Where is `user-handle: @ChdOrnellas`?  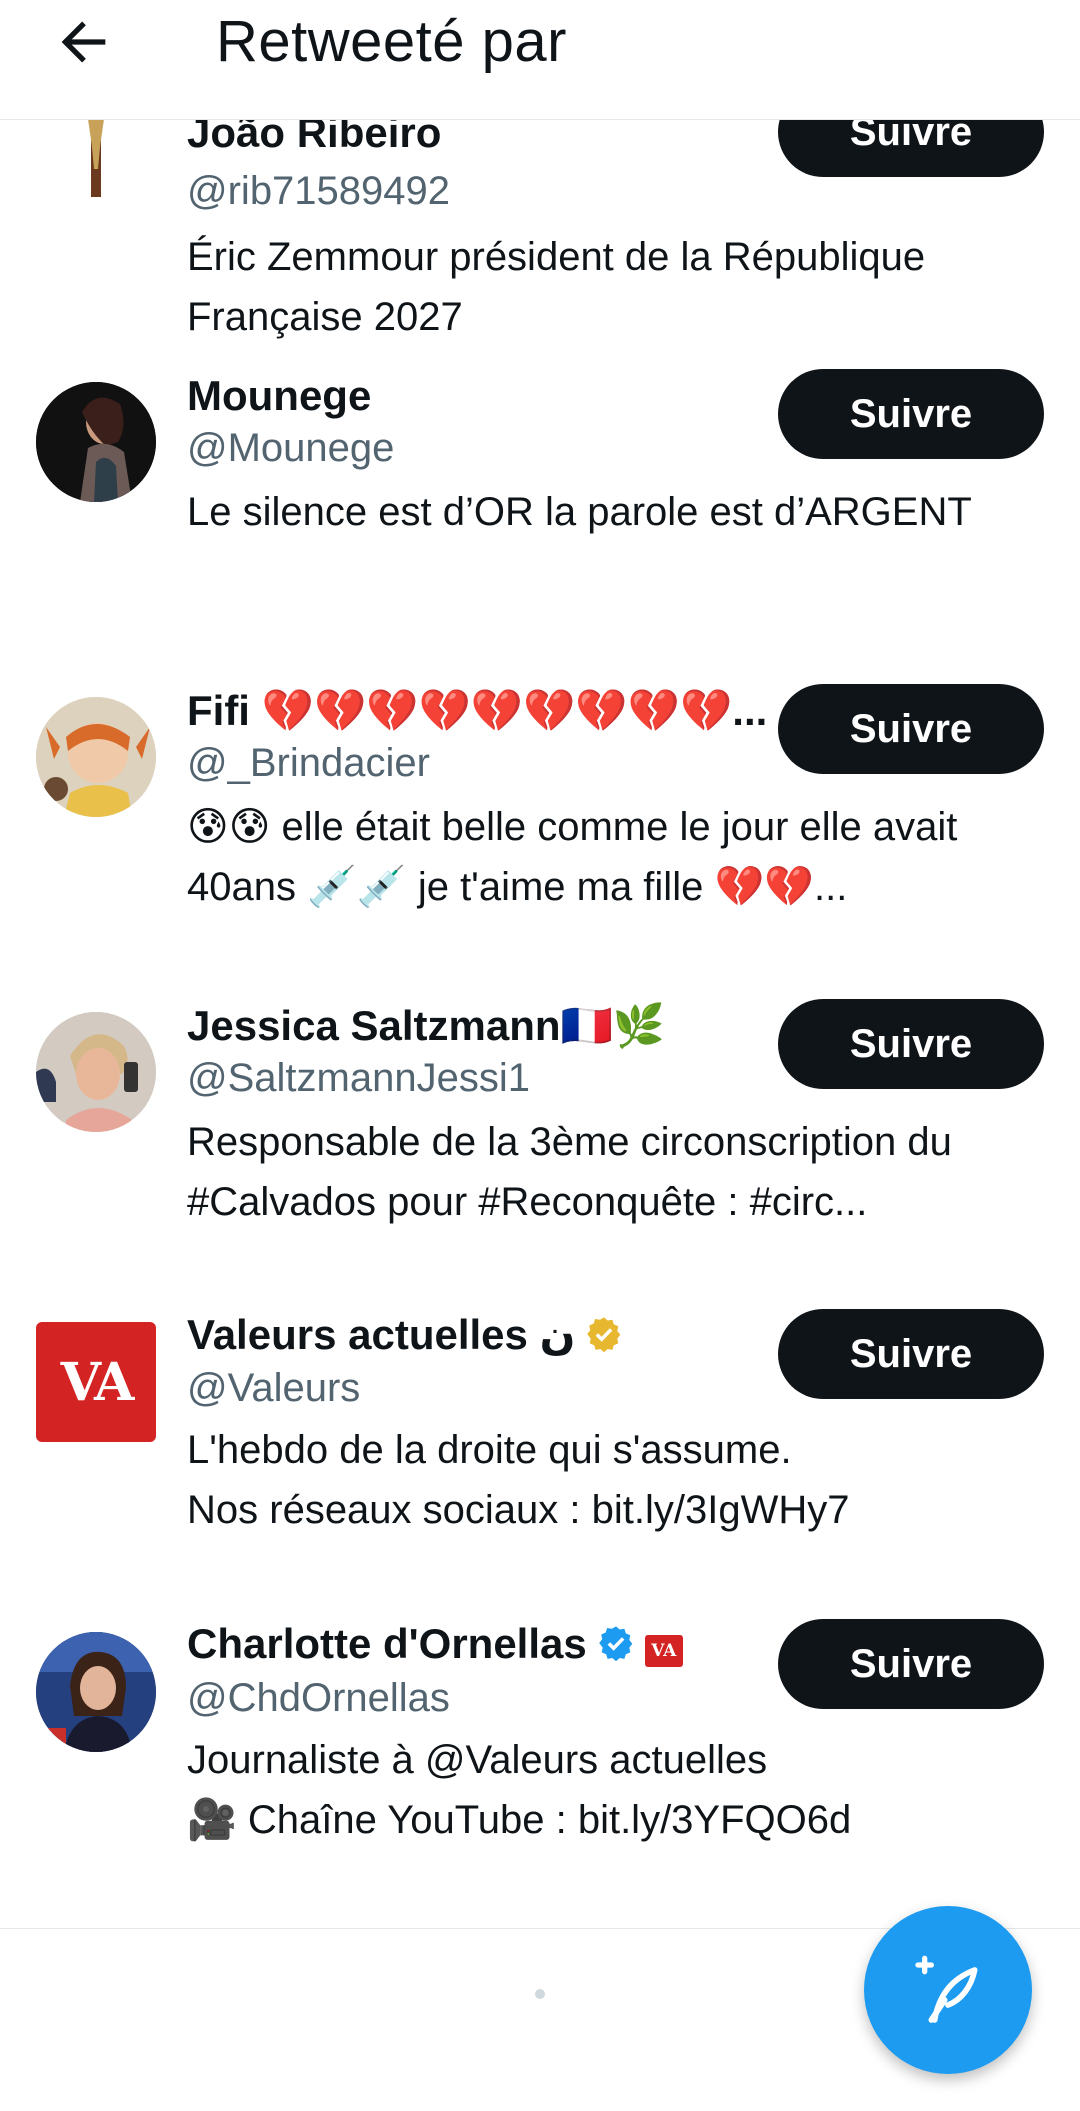
user-handle: @ChdOrnellas is located at coordinates (318, 1698).